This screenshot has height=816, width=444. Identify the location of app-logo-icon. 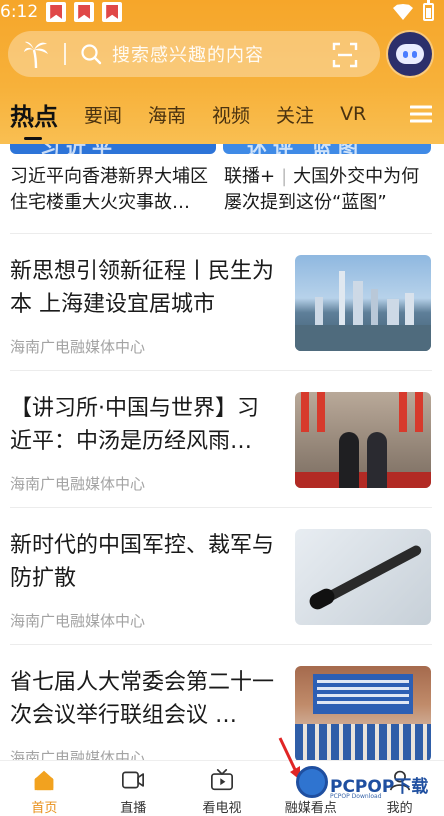
(36, 54).